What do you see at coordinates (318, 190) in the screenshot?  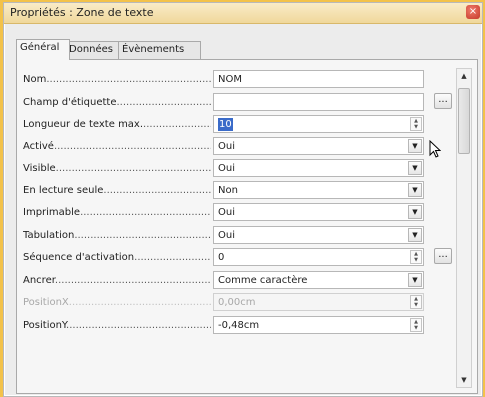 I see `property-select: Non ▼` at bounding box center [318, 190].